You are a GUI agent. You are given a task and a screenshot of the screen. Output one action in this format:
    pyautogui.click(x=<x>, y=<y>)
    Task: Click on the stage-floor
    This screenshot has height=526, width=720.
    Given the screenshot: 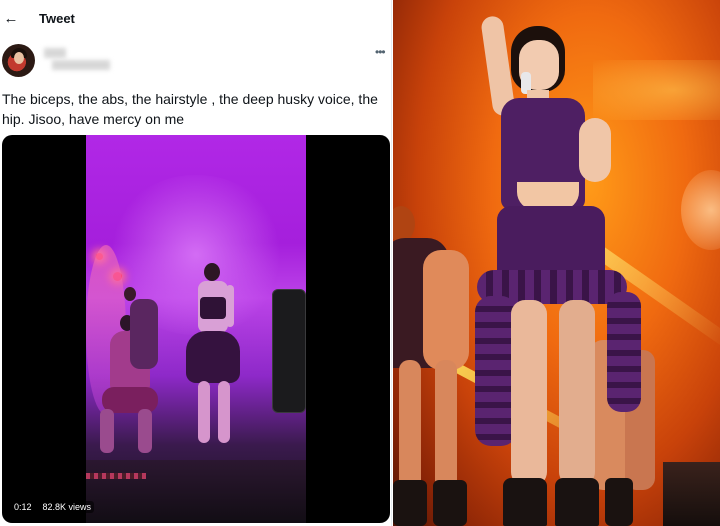 What is the action you would take?
    pyautogui.click(x=196, y=491)
    